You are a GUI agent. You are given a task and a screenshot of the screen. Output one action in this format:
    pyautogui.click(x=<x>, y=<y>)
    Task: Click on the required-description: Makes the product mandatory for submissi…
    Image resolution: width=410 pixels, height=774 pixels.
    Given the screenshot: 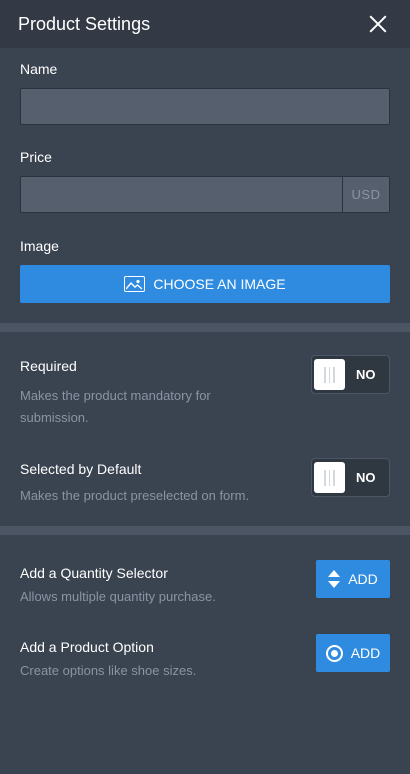 What is the action you would take?
    pyautogui.click(x=115, y=406)
    